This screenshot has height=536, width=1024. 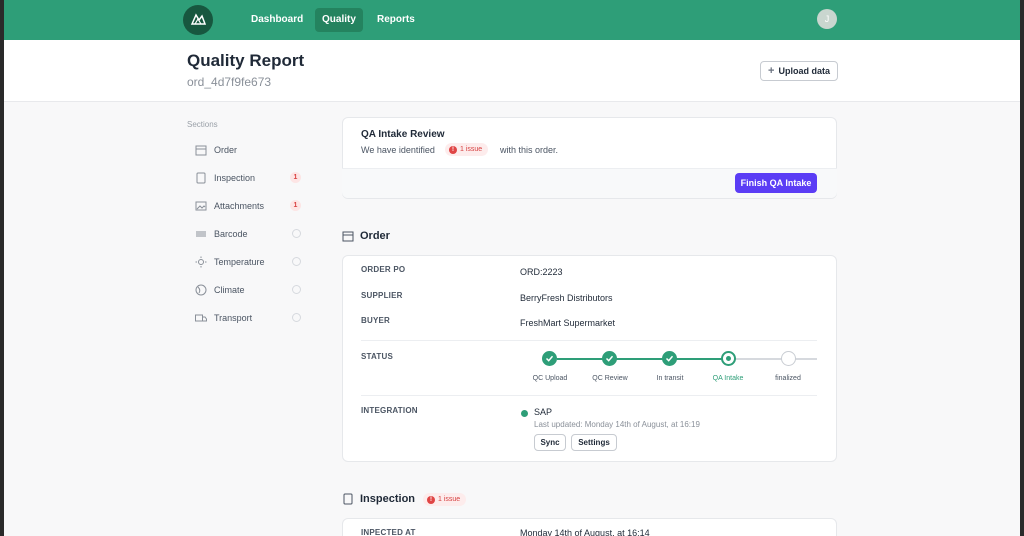 I want to click on upload-data-button: + Upload data, so click(x=799, y=71).